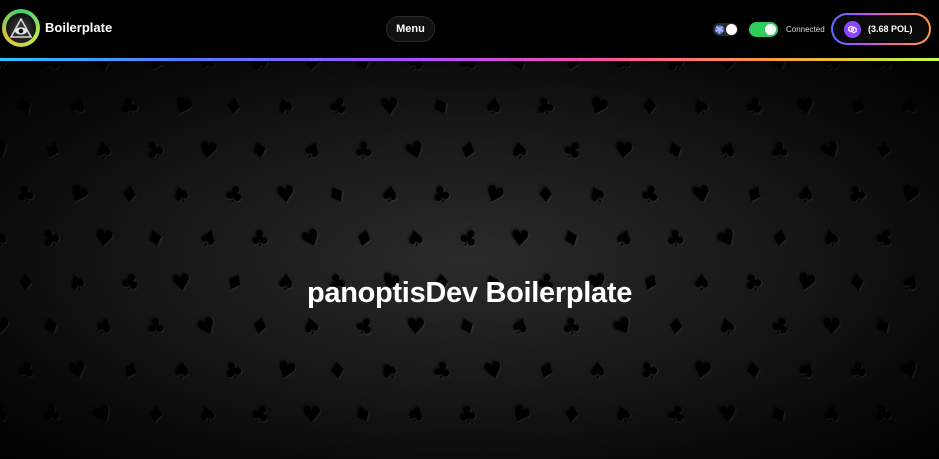 This screenshot has height=459, width=939. I want to click on theme-toggle, so click(725, 29).